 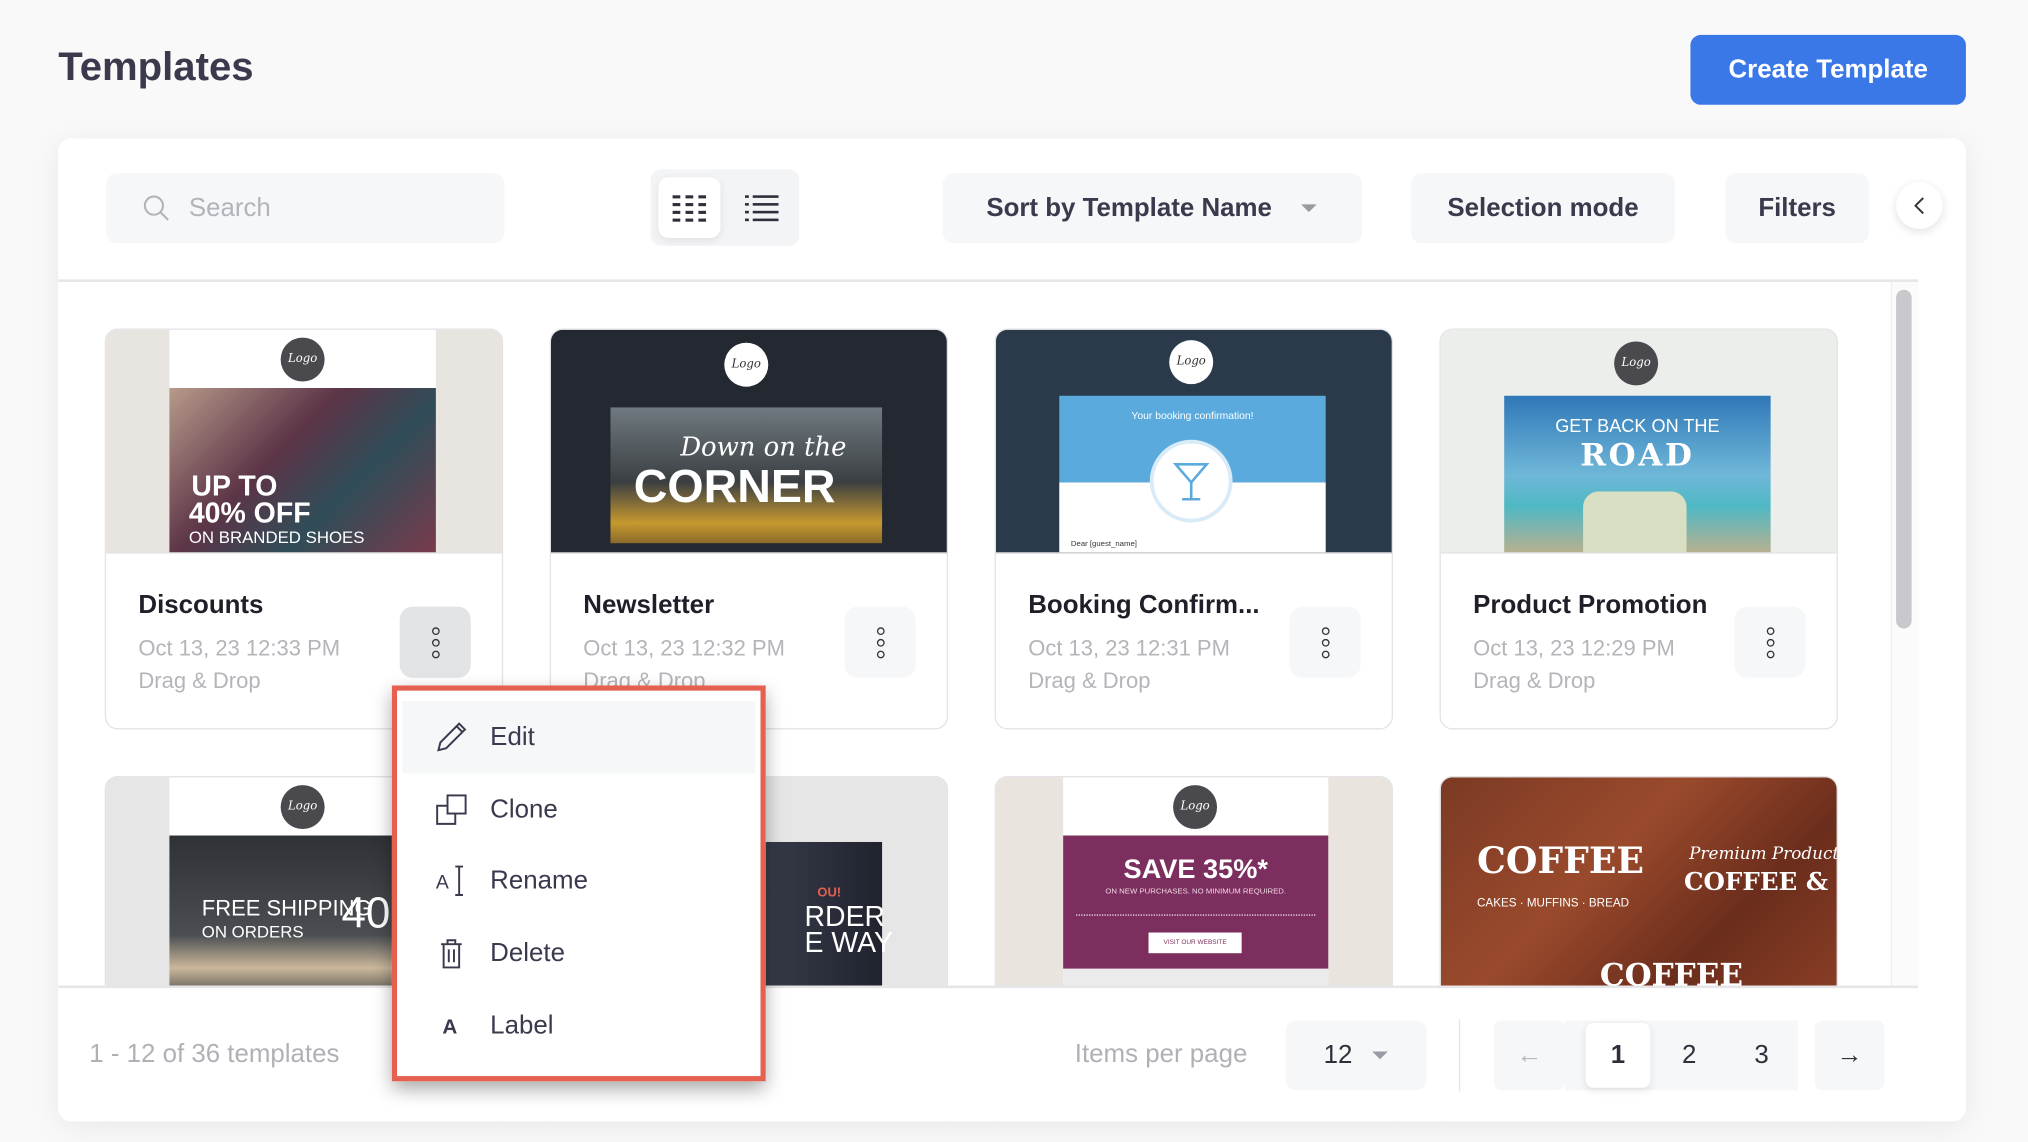 What do you see at coordinates (1574, 648) in the screenshot?
I see `template-date: Oct 13, 23 12:29 PM` at bounding box center [1574, 648].